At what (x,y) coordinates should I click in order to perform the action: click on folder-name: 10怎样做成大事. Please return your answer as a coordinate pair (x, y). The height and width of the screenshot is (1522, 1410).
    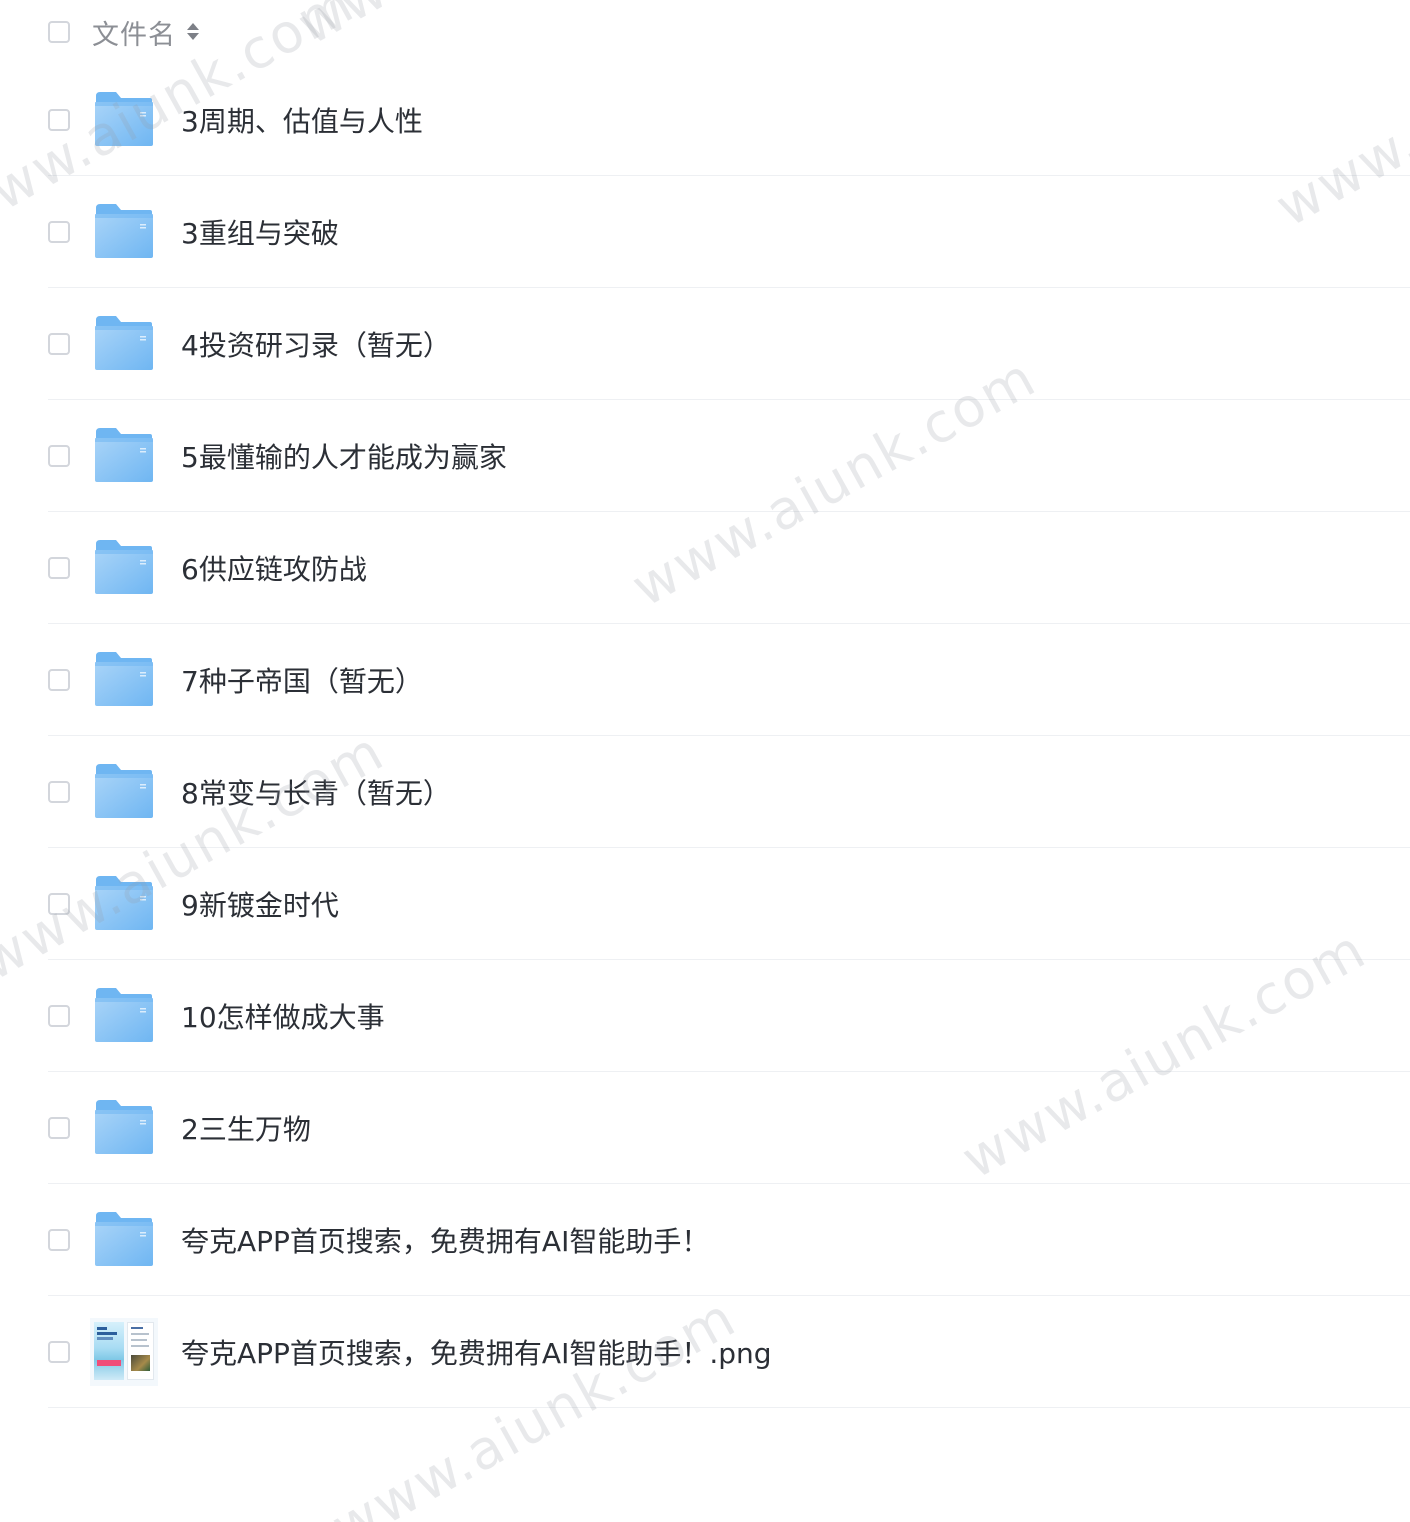
    Looking at the image, I should click on (283, 1016).